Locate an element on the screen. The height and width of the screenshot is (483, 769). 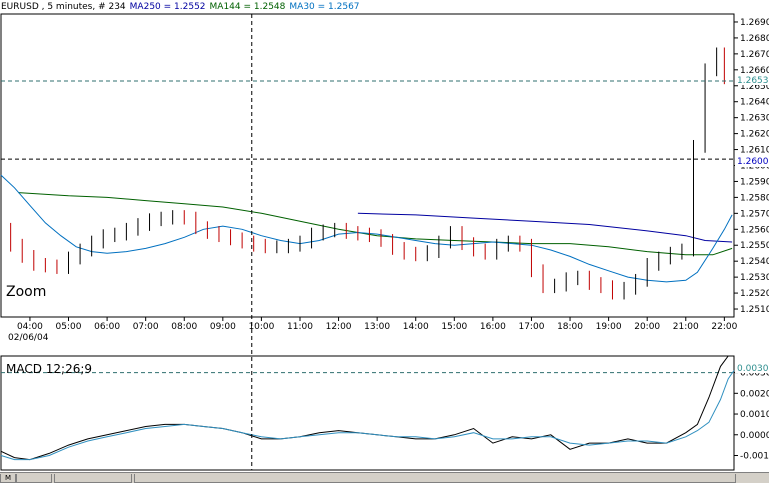
x-tick-label: 11:00 is located at coordinates (300, 327).